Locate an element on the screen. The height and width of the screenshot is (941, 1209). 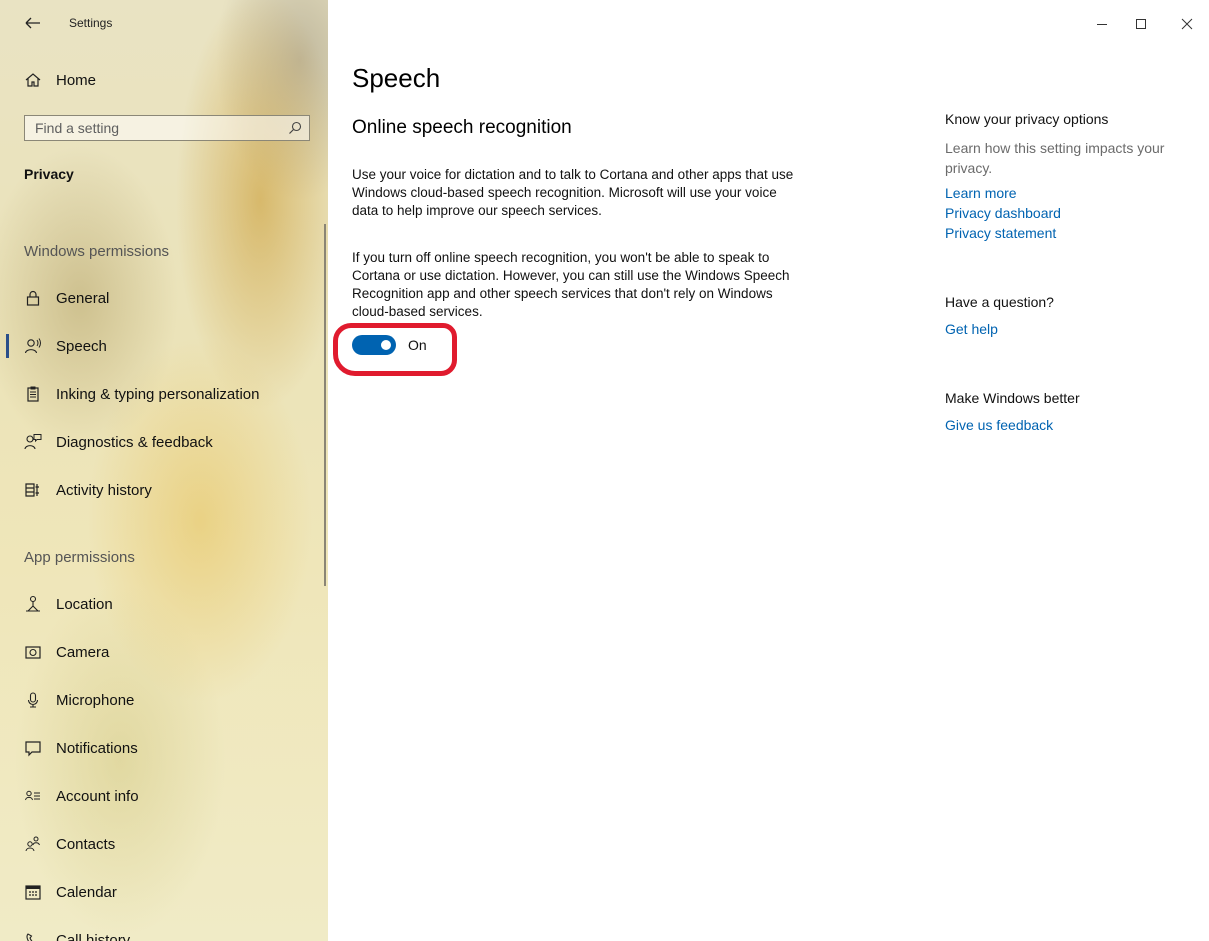
feedback-icon is located at coordinates (33, 442).